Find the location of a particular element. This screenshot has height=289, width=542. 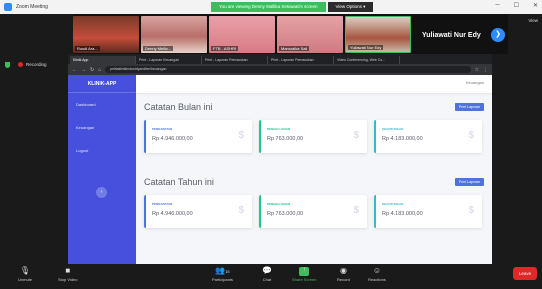

record-dot-icon is located at coordinates (20, 64).